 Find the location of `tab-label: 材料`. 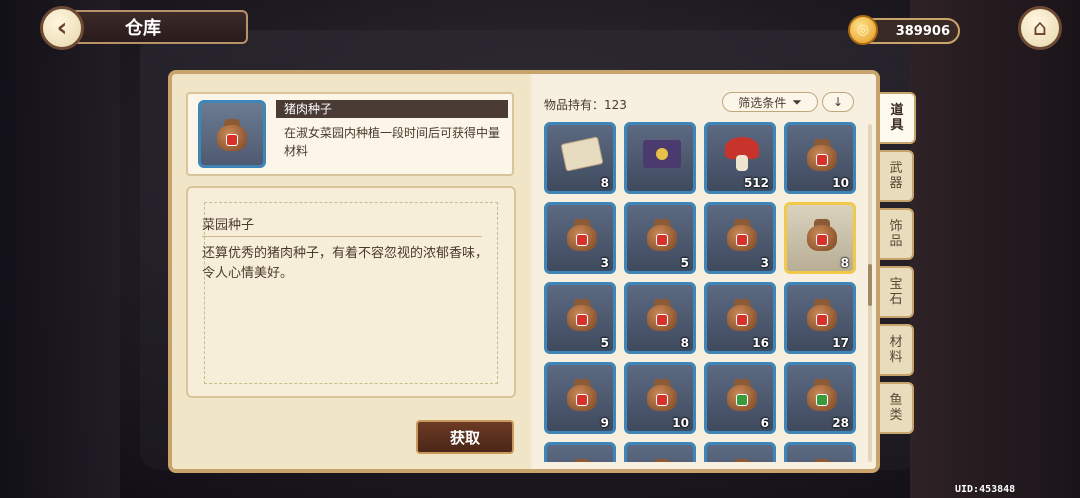

tab-label: 材料 is located at coordinates (896, 350).